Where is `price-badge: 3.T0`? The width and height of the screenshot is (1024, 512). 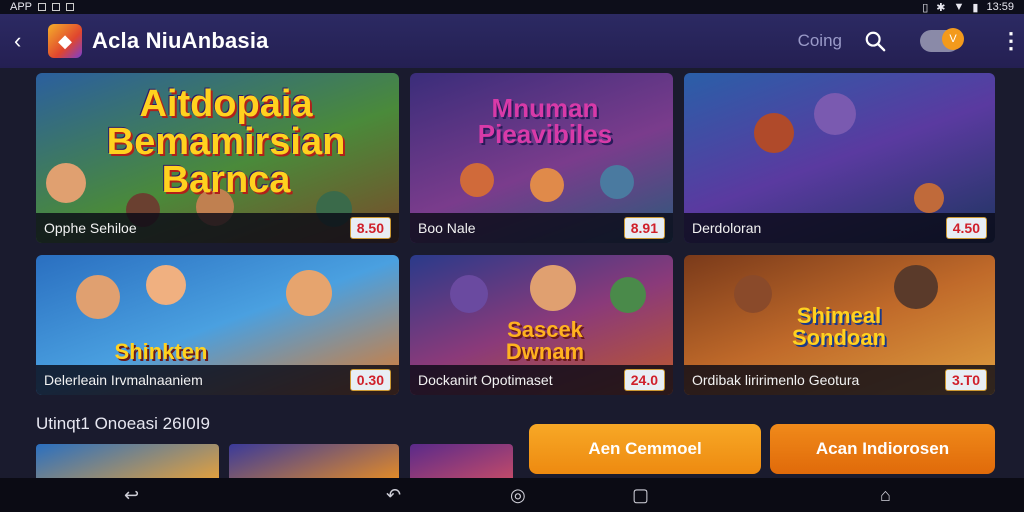
price-badge: 3.T0 is located at coordinates (965, 380).